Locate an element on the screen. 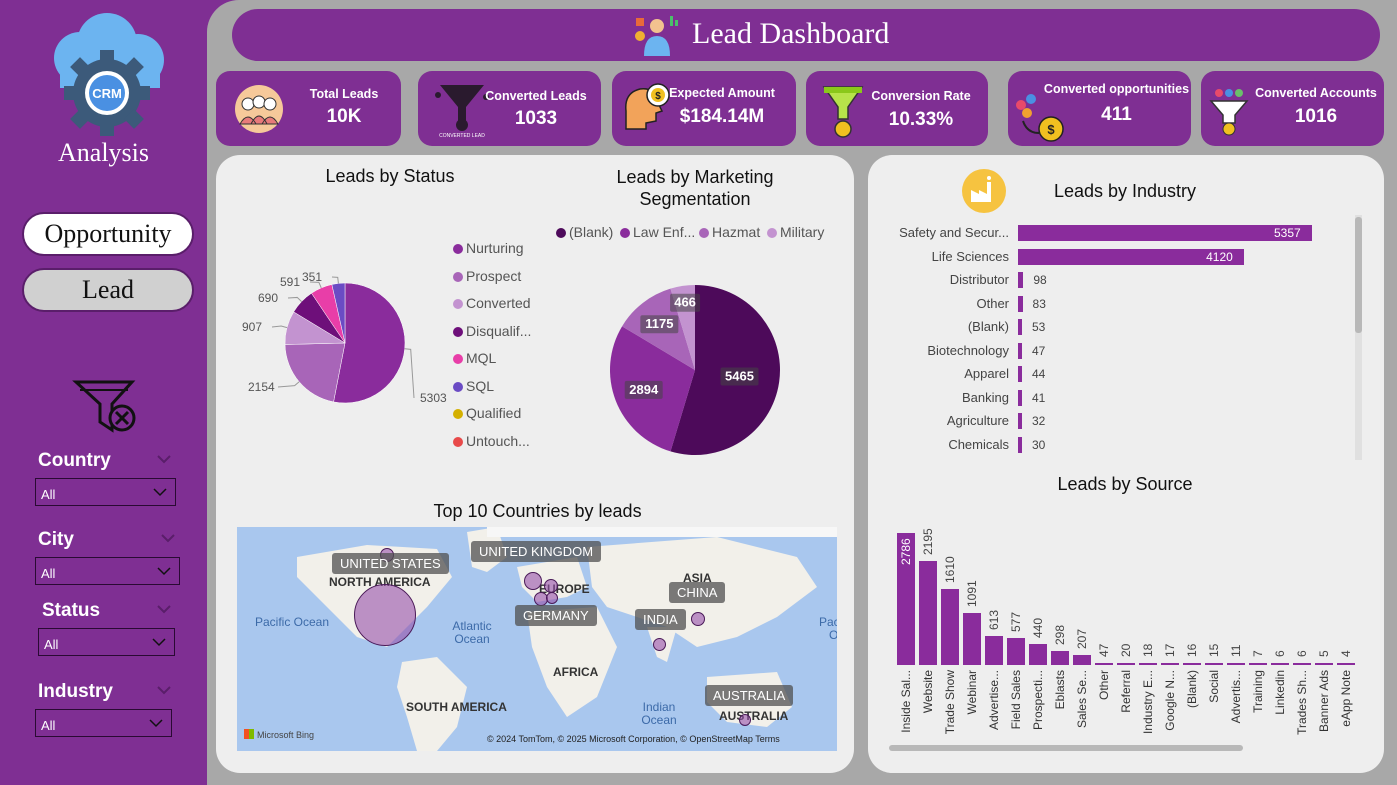 The width and height of the screenshot is (1397, 785). leads-by-segmentation-pie: 5465 2894 1175466 is located at coordinates (695, 371).